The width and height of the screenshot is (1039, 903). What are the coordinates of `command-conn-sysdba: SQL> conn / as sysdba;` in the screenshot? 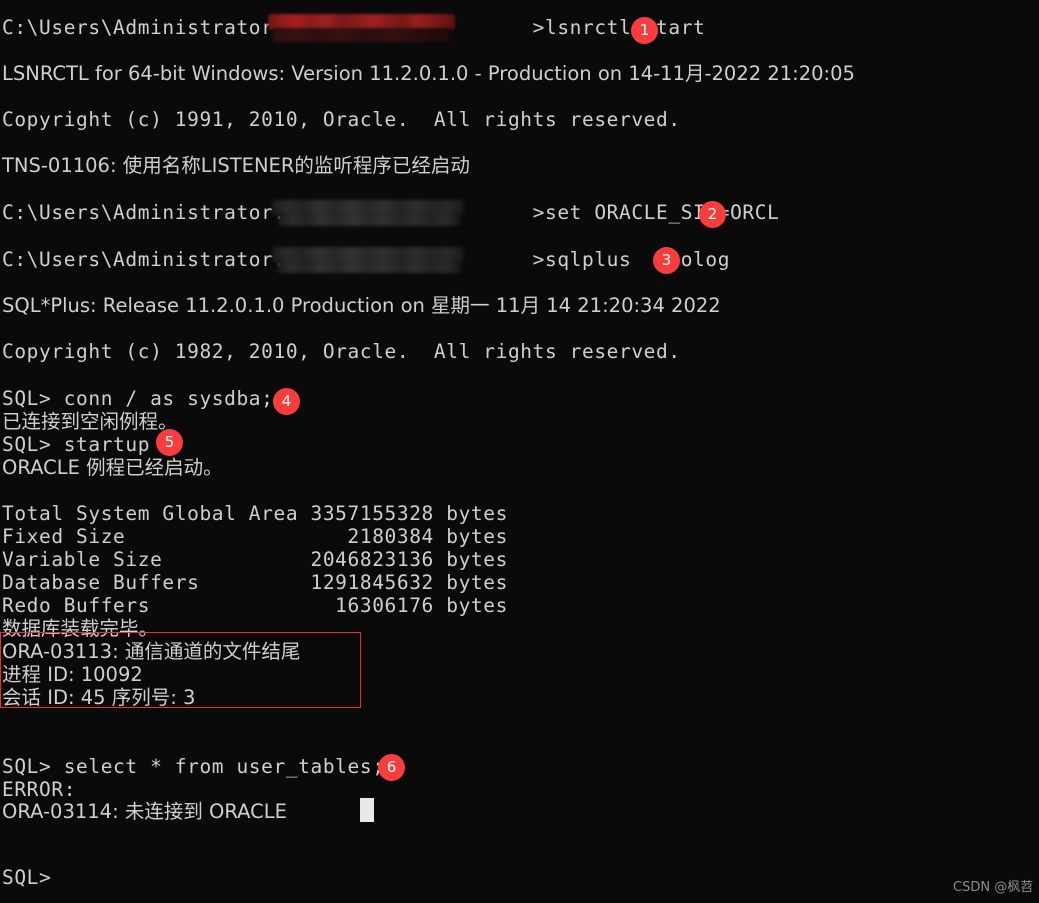 It's located at (138, 398).